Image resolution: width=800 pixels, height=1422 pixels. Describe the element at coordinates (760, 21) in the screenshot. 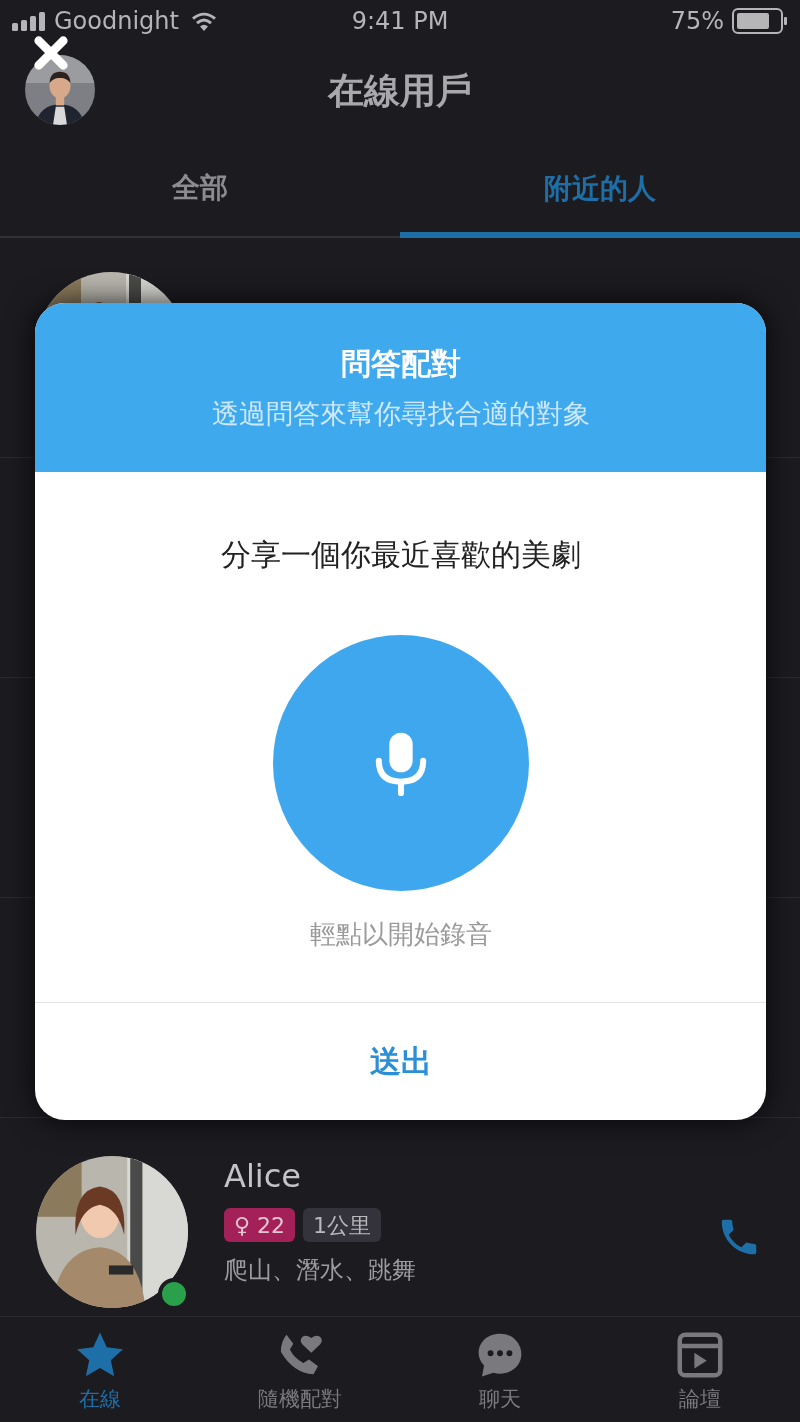

I see `battery-icon` at that location.